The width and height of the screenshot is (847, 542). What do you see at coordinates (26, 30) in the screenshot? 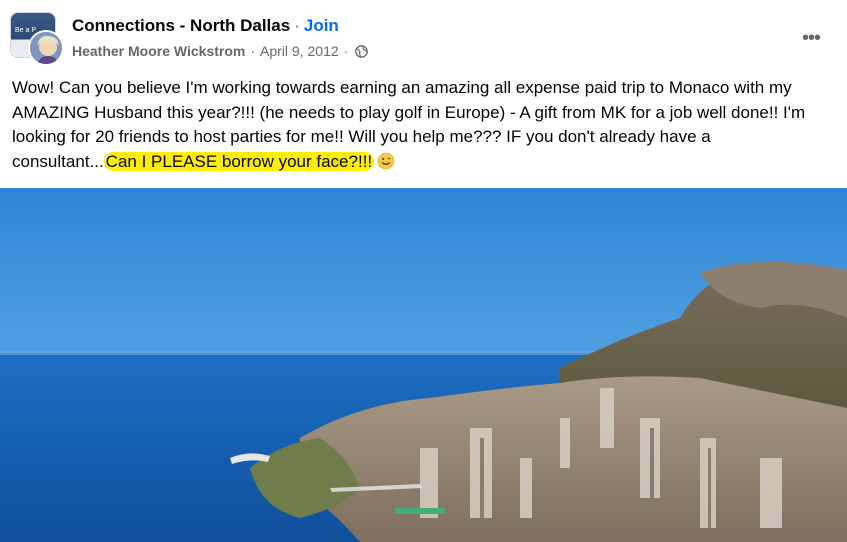
I see `group-avatar-text: Be a P` at bounding box center [26, 30].